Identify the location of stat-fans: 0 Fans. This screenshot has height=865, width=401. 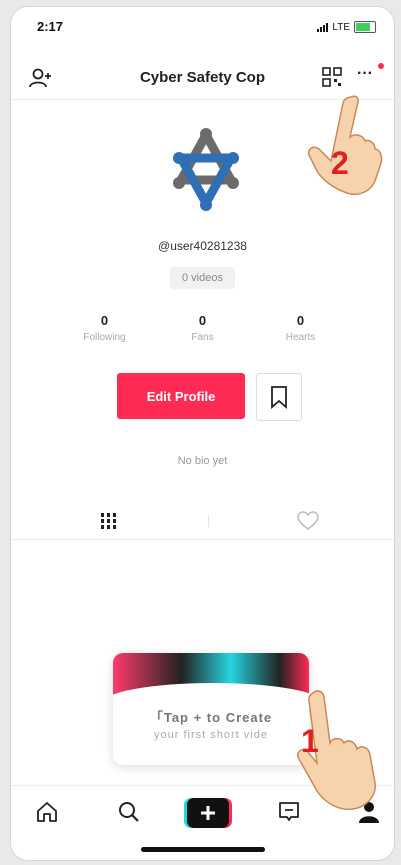
(203, 328).